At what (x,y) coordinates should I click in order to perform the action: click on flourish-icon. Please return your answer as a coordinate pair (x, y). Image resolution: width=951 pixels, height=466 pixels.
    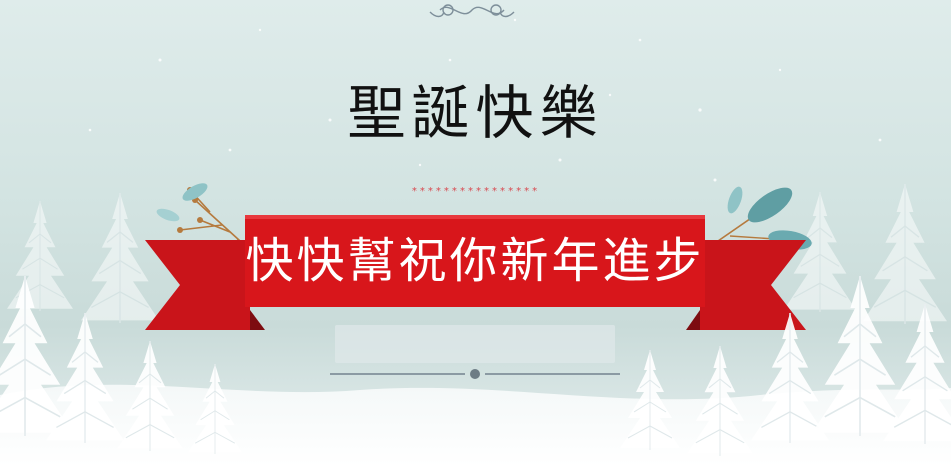
    Looking at the image, I should click on (472, 11).